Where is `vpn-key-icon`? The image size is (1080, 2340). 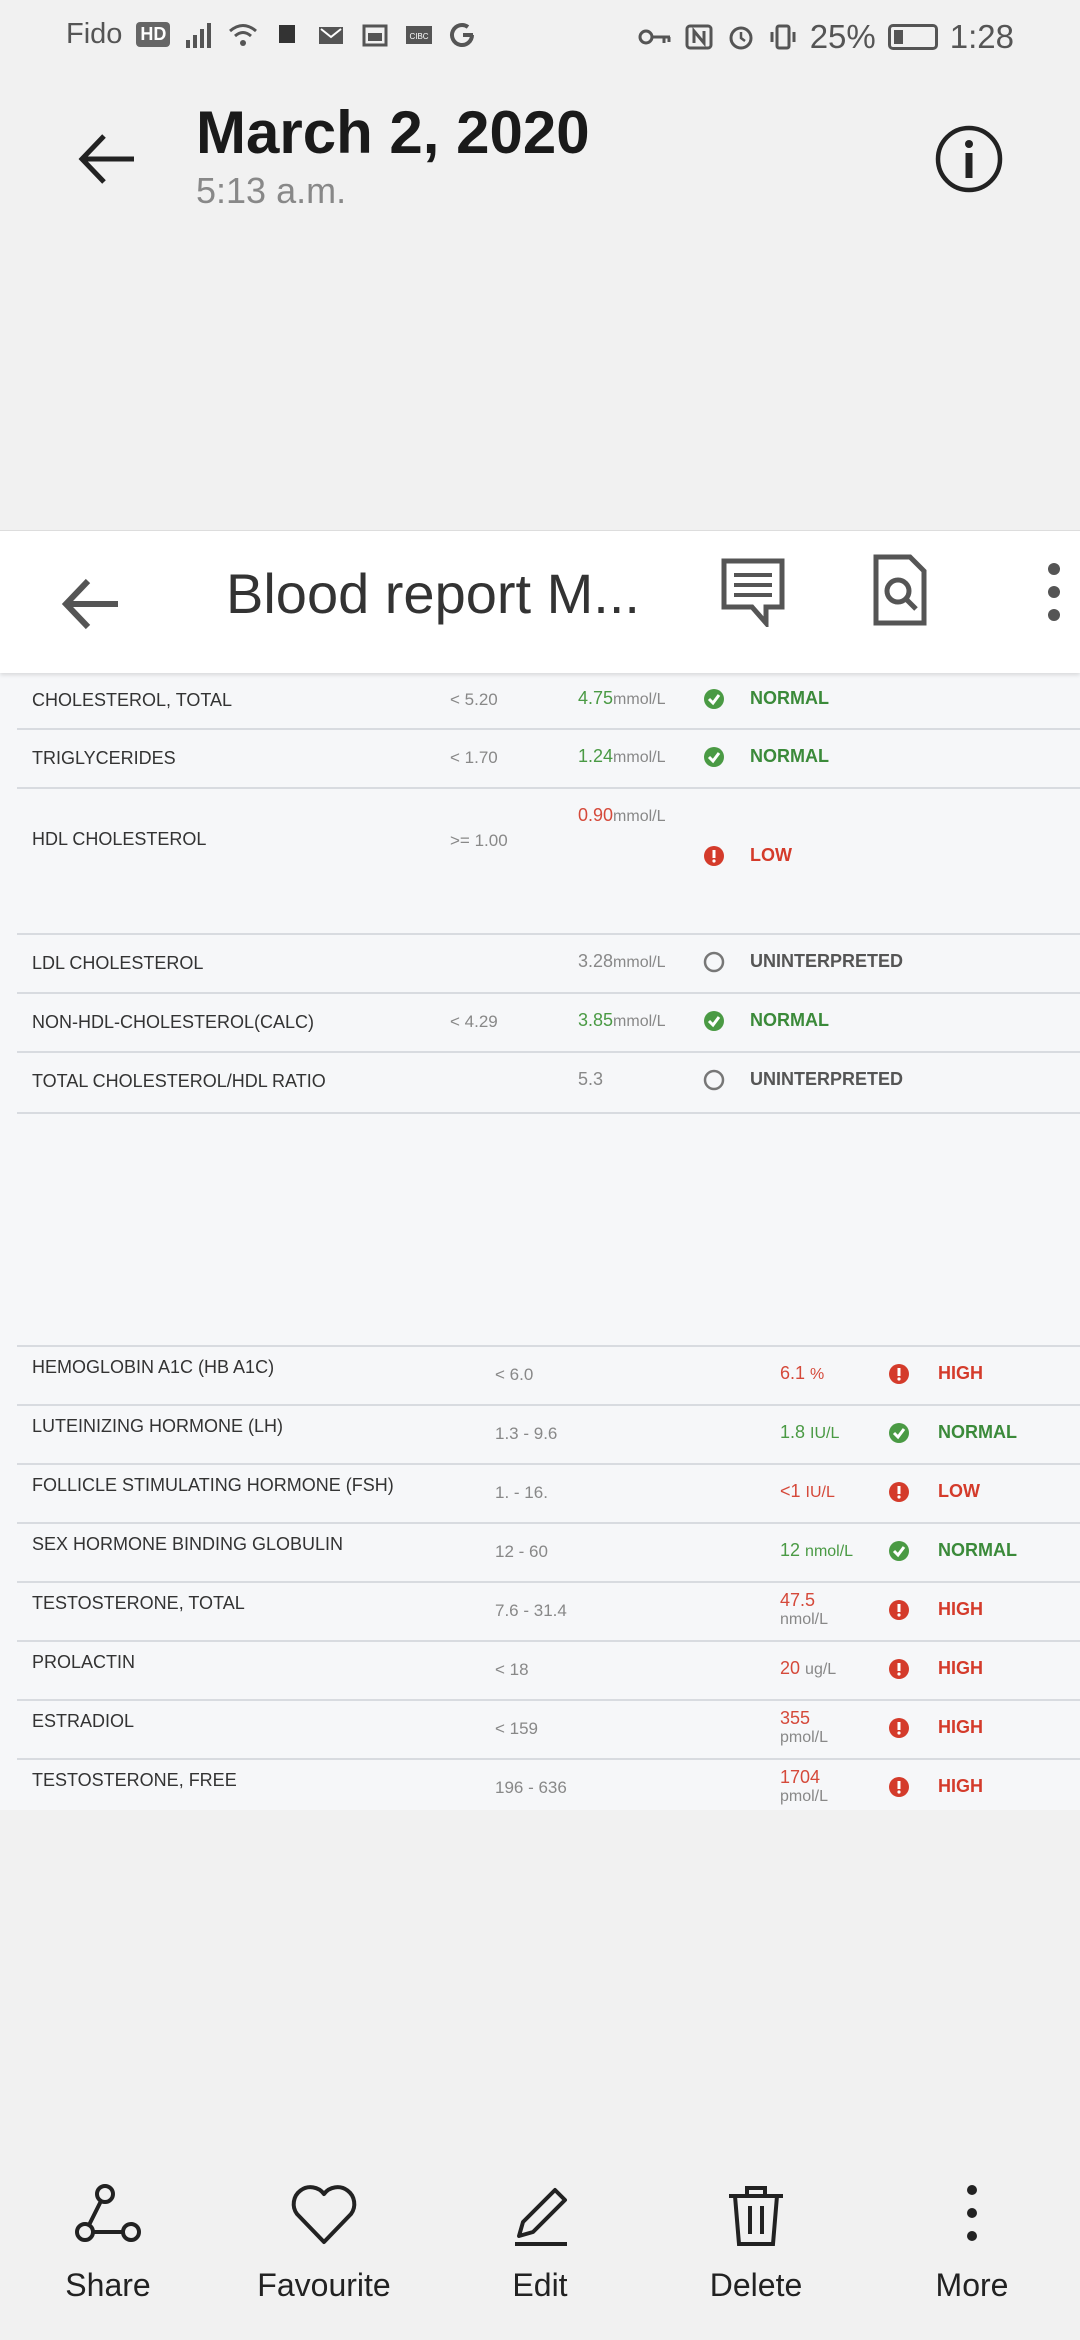
vpn-key-icon is located at coordinates (654, 37).